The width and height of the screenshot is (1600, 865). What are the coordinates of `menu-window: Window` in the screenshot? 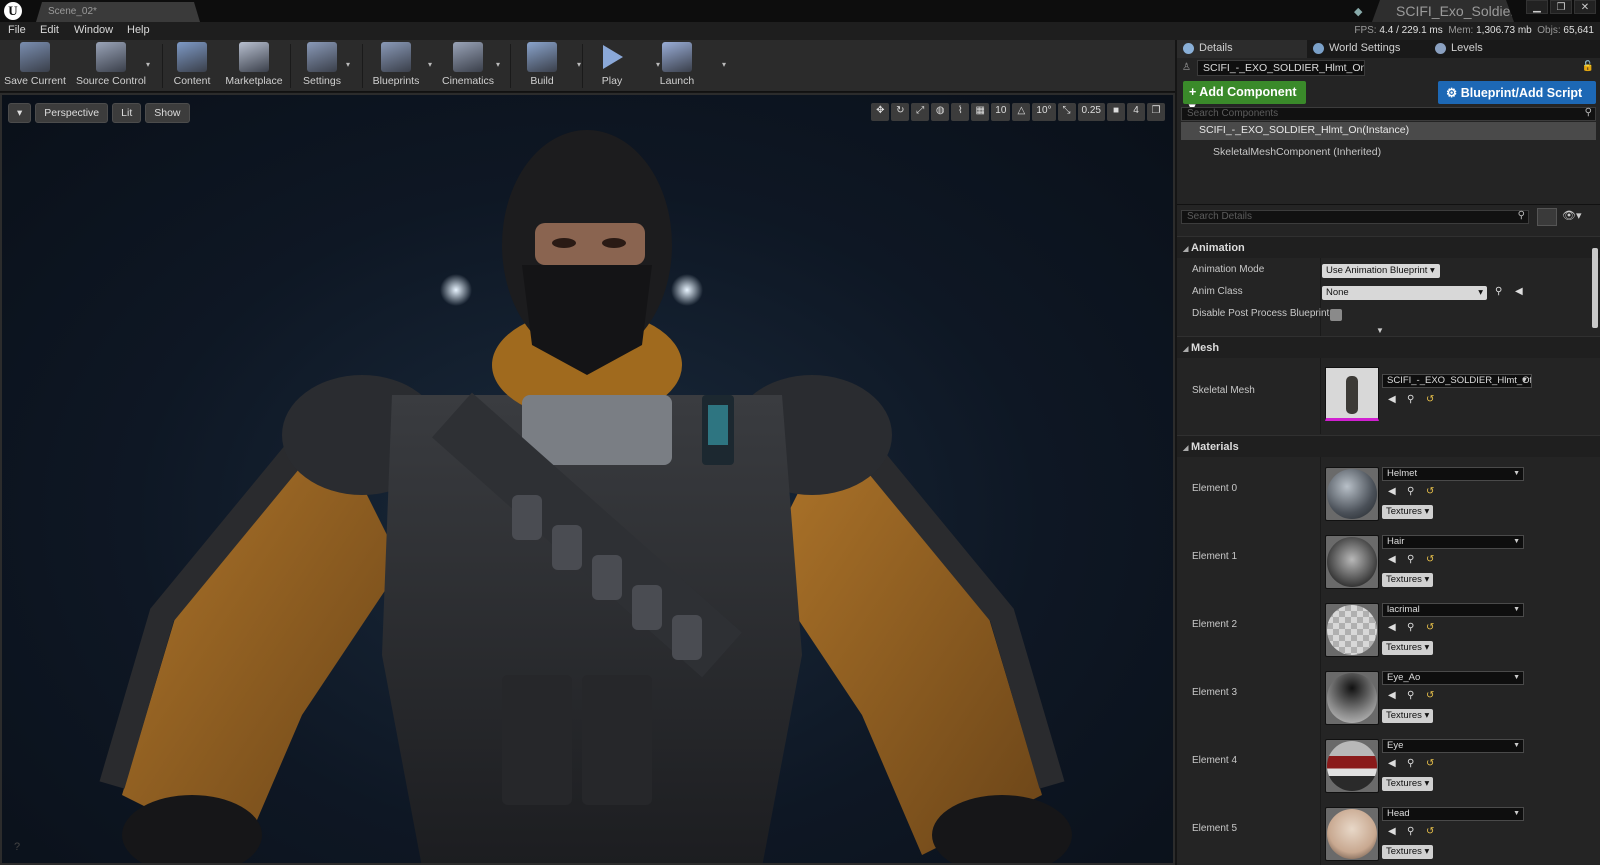 It's located at (93, 30).